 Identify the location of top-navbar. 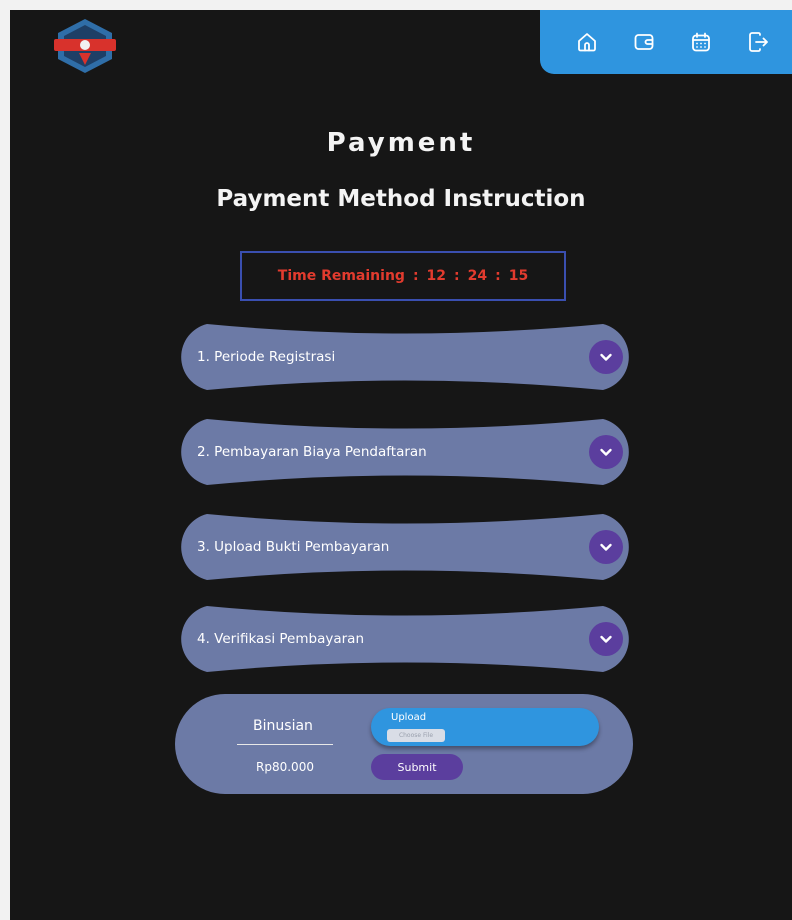
(666, 42).